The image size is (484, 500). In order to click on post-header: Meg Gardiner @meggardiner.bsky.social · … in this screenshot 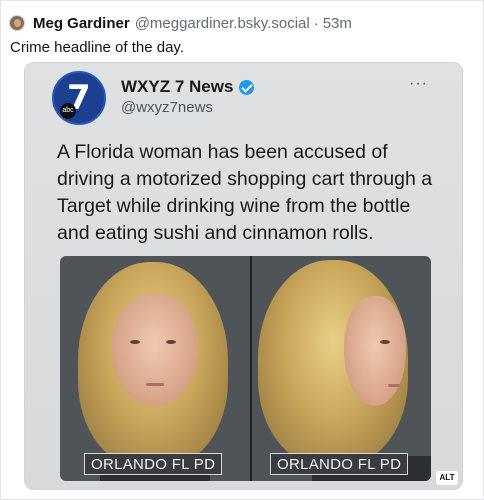, I will do `click(180, 23)`.